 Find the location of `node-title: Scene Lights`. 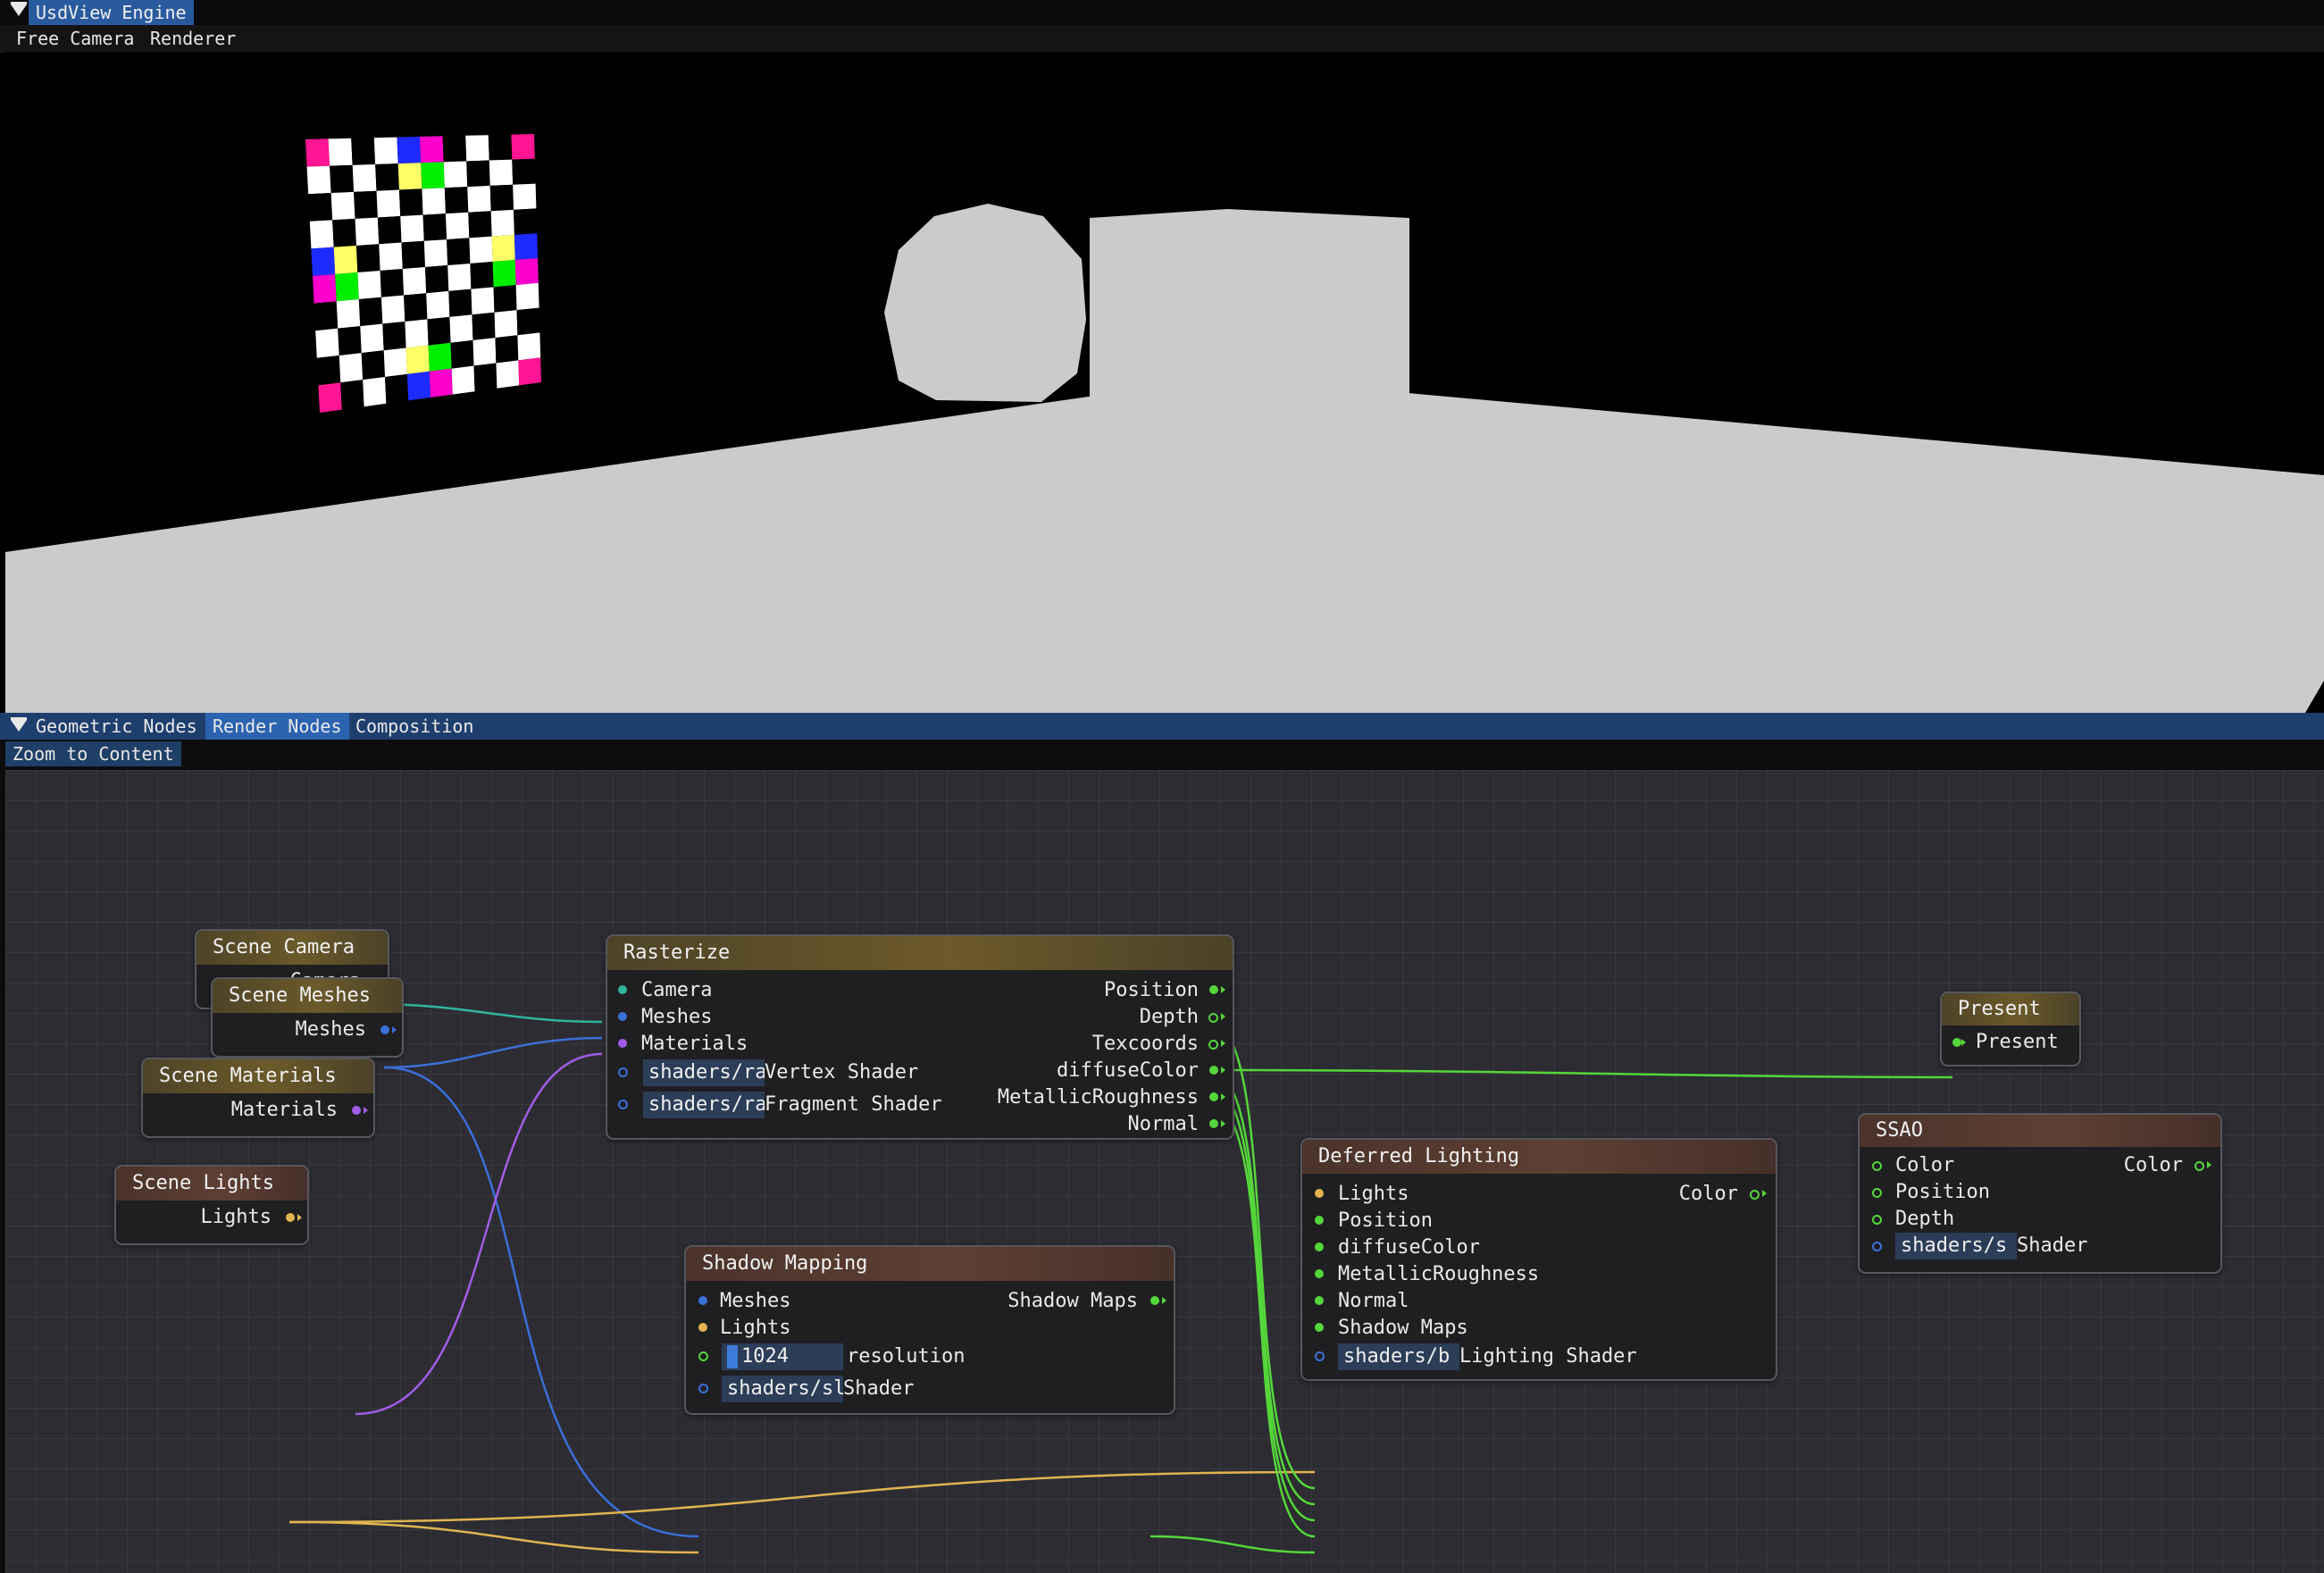

node-title: Scene Lights is located at coordinates (211, 1184).